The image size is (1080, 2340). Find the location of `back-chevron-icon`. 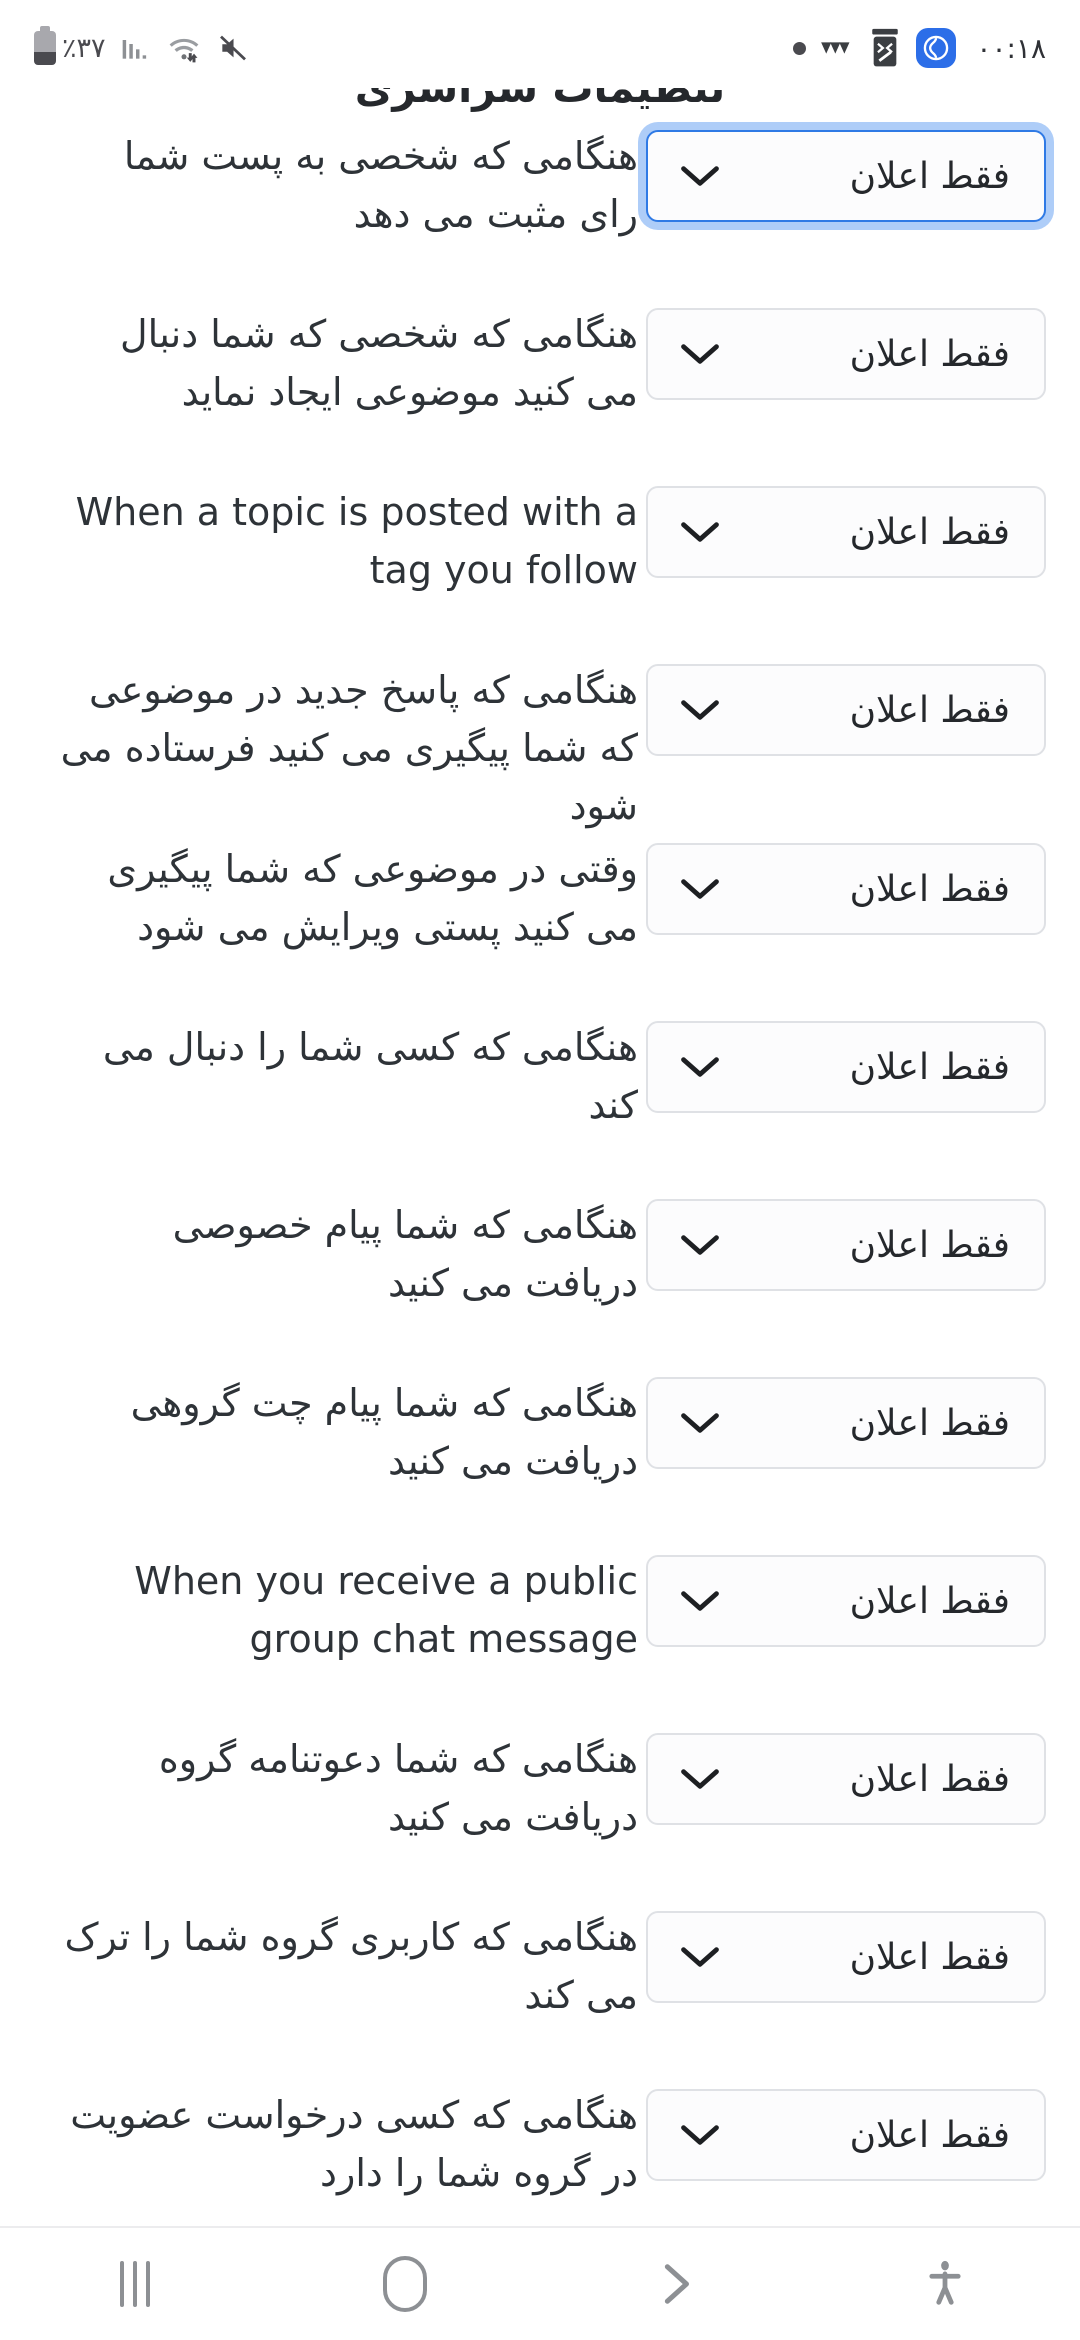

back-chevron-icon is located at coordinates (675, 2284).